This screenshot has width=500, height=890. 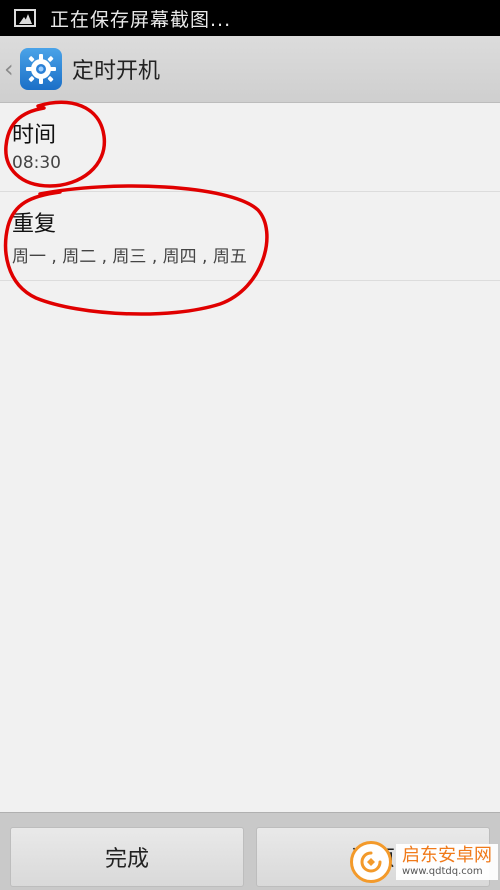 What do you see at coordinates (36, 163) in the screenshot?
I see `time-value: 08:30` at bounding box center [36, 163].